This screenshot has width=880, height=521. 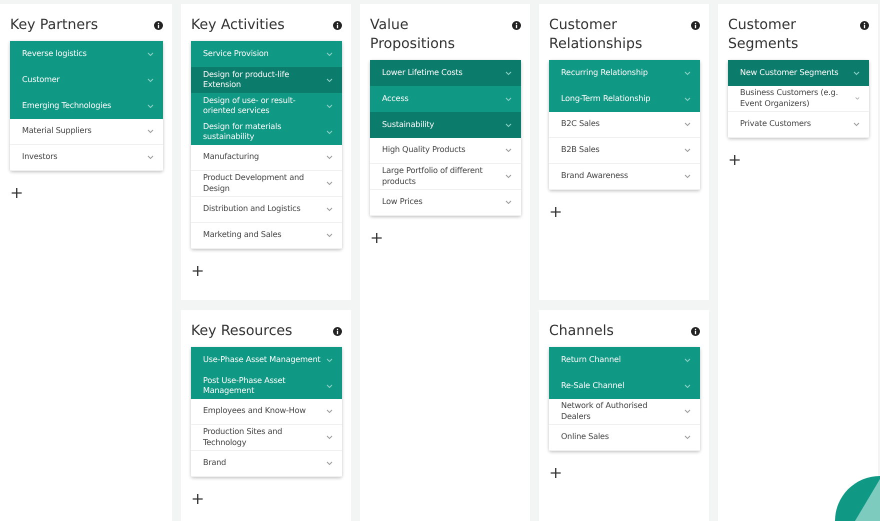 I want to click on block-title: Key Partners, so click(x=54, y=25).